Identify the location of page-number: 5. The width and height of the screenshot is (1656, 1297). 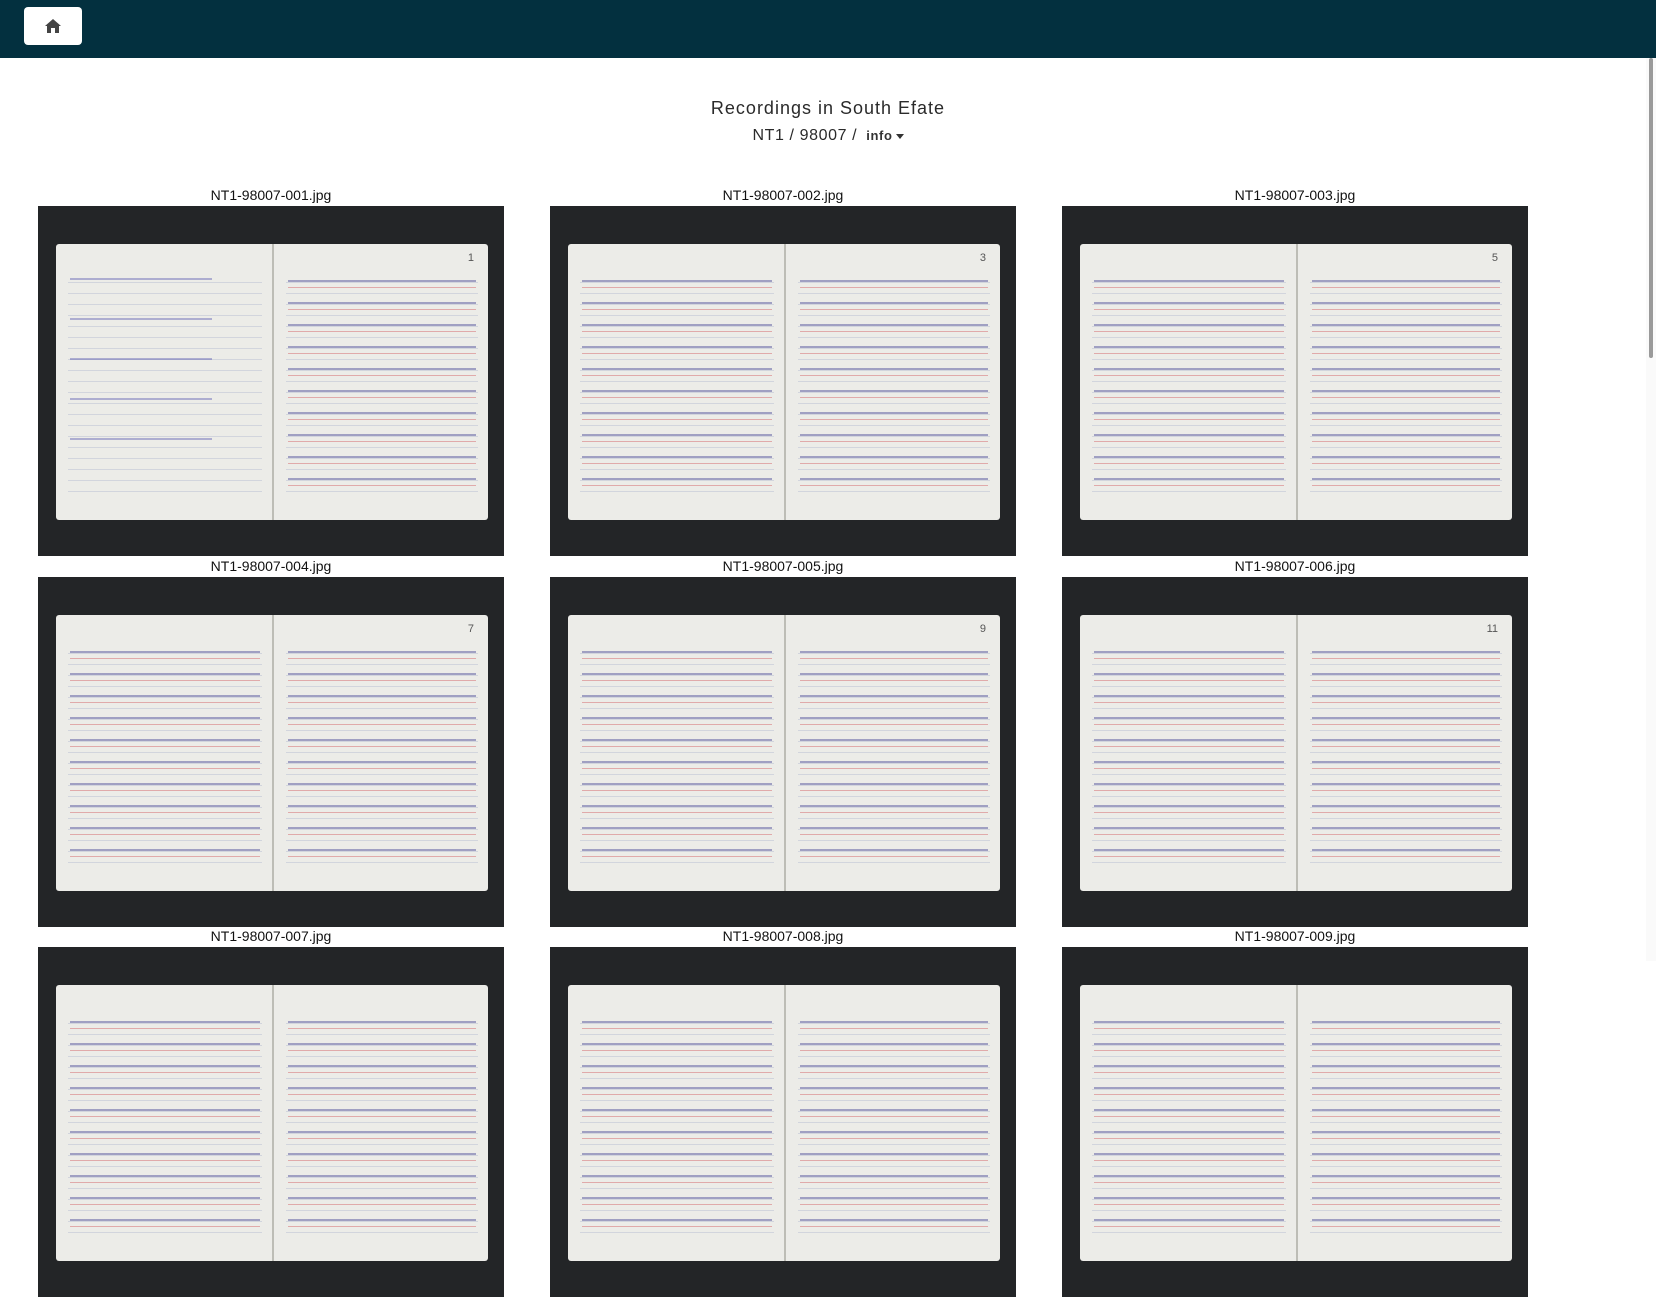
(1494, 258).